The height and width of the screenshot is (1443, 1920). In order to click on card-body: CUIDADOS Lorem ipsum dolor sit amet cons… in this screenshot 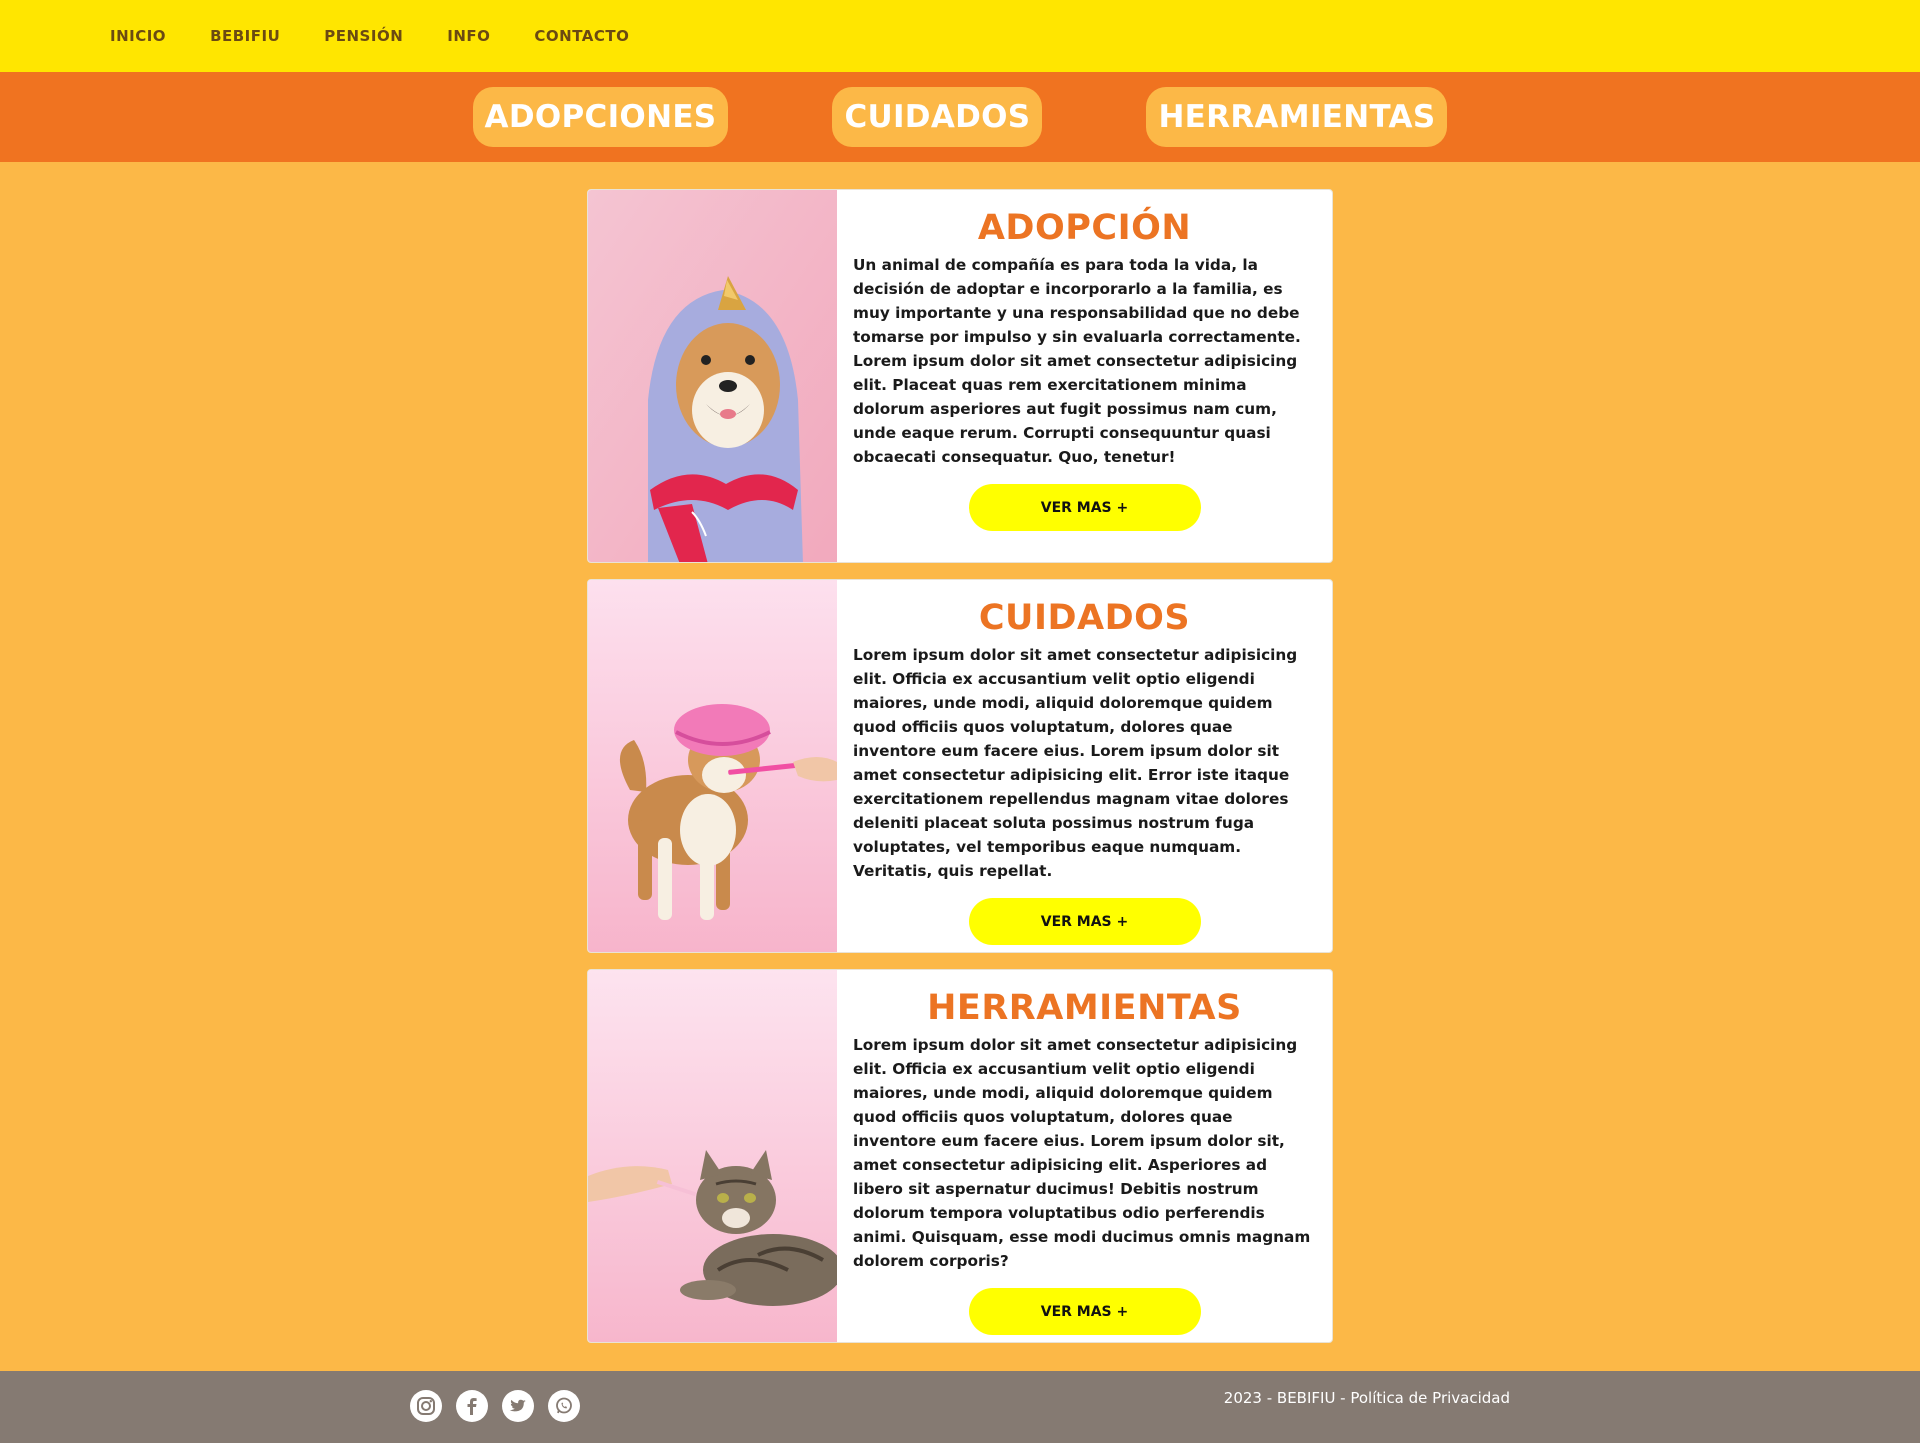, I will do `click(1084, 766)`.